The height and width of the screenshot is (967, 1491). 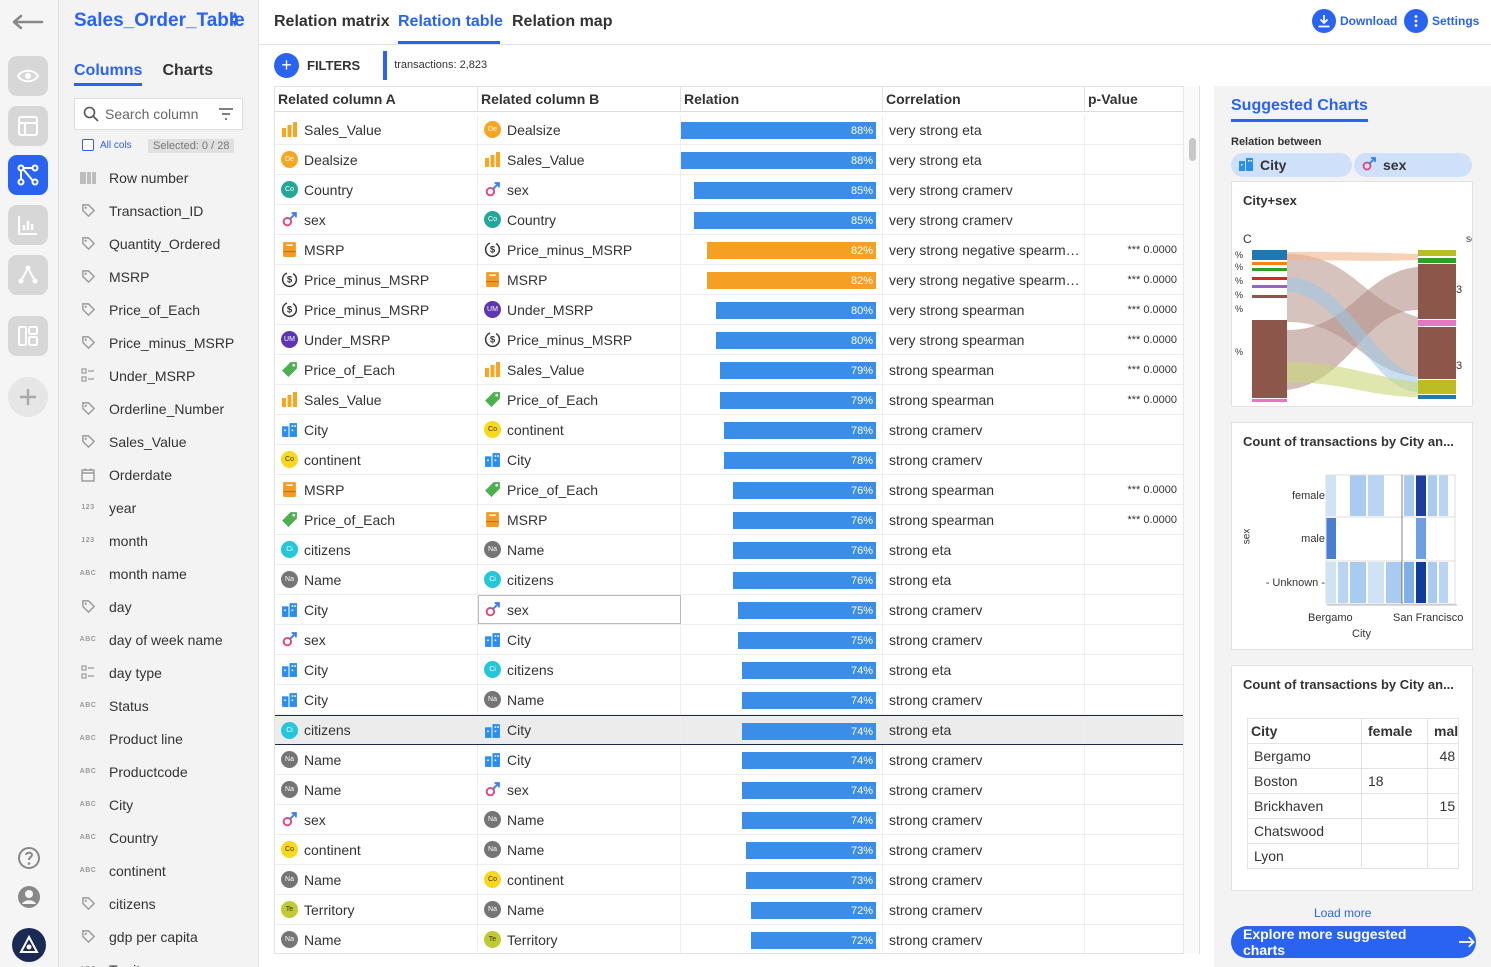 I want to click on add-filter-button: +, so click(x=286, y=65).